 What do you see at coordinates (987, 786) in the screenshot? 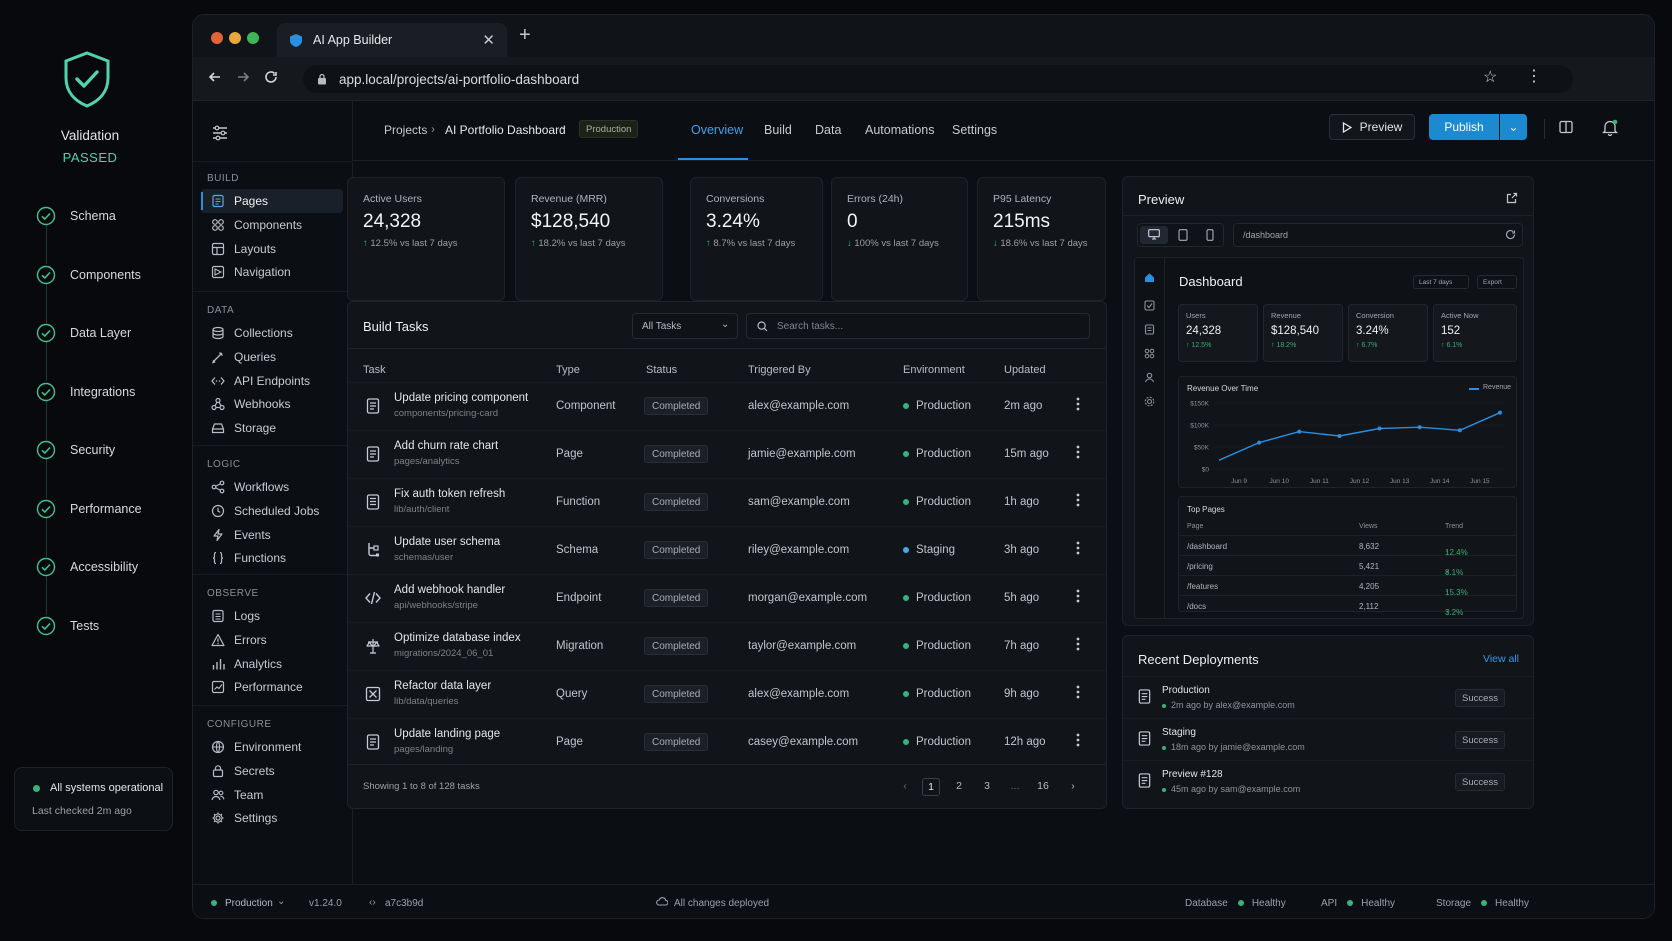
I see `page-3-button: 3` at bounding box center [987, 786].